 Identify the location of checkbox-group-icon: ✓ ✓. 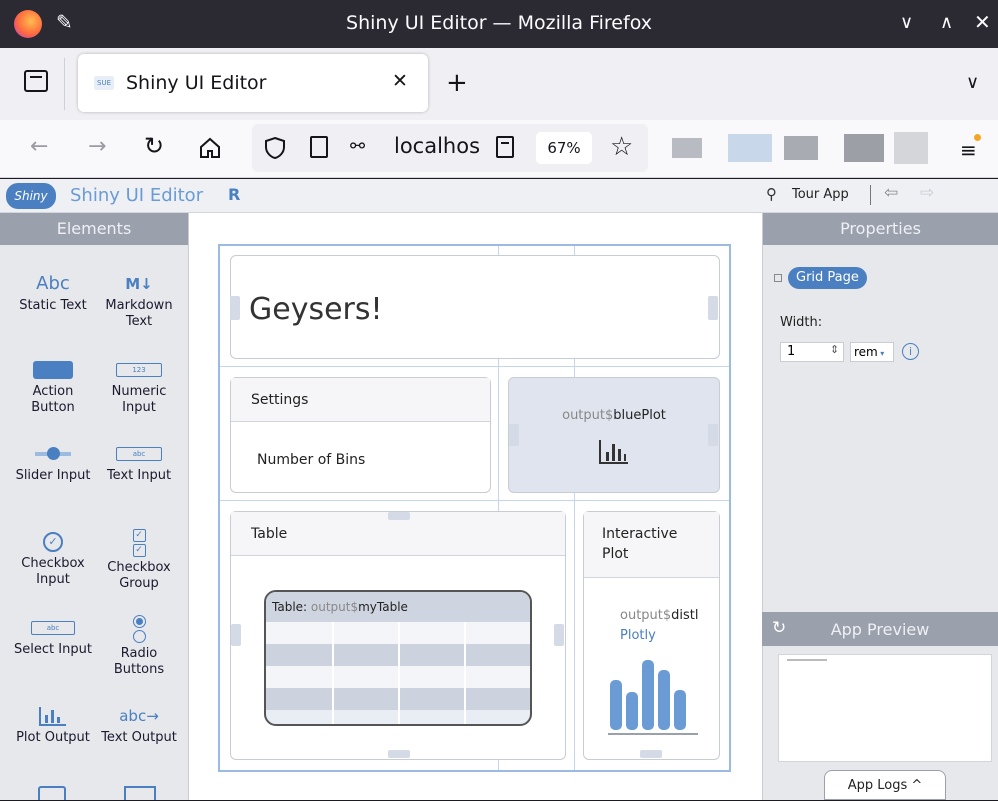
(139, 543).